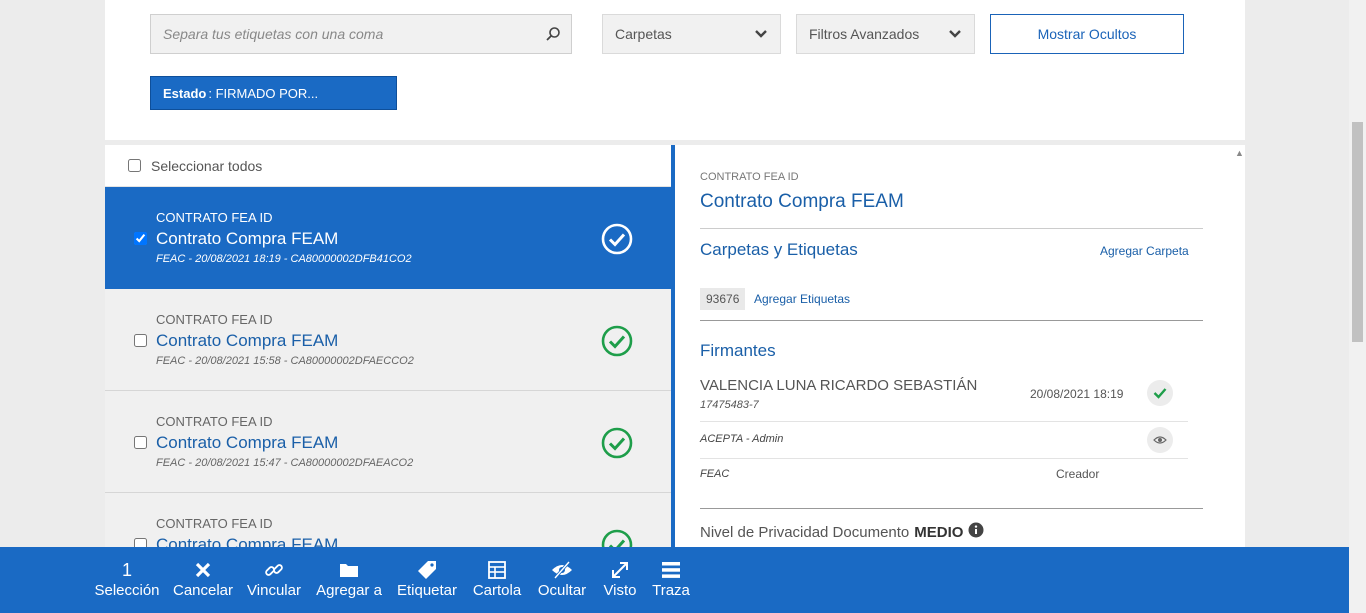  What do you see at coordinates (349, 590) in the screenshot?
I see `add-to-label: Agregar a` at bounding box center [349, 590].